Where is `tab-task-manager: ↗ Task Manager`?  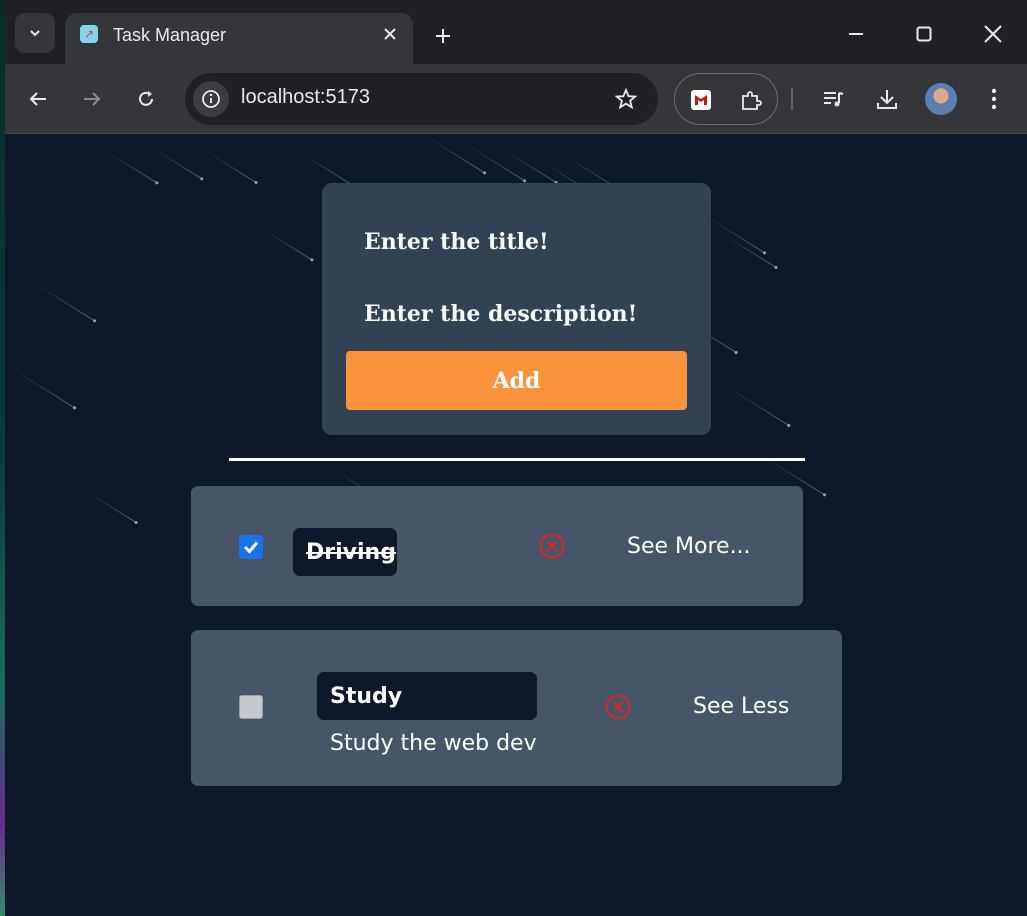
tab-task-manager: ↗ Task Manager is located at coordinates (239, 38).